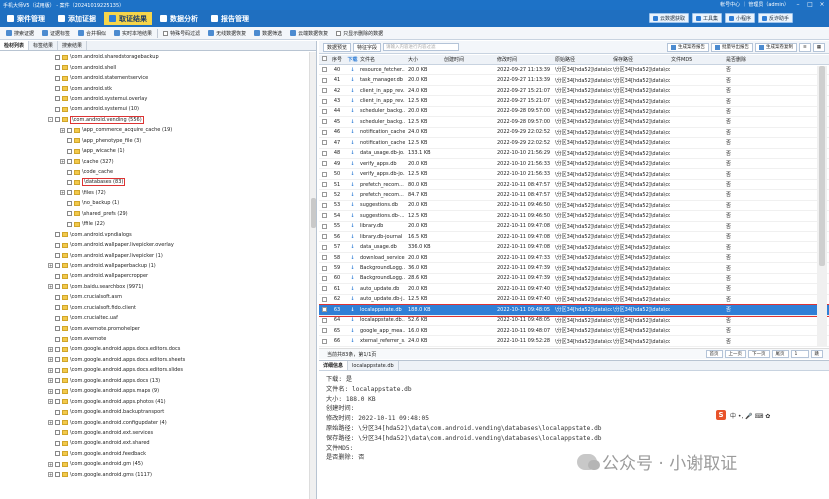  Describe the element at coordinates (154, 141) in the screenshot. I see `tree-item: \app_phenotype_file (3)` at that location.